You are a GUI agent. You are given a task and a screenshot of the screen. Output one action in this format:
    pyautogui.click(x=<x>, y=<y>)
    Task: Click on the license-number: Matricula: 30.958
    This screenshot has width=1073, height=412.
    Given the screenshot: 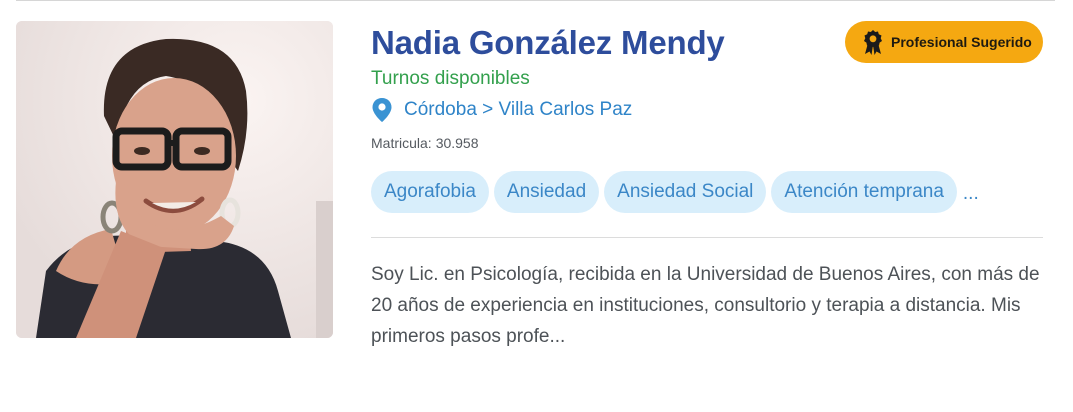 What is the action you would take?
    pyautogui.click(x=425, y=143)
    